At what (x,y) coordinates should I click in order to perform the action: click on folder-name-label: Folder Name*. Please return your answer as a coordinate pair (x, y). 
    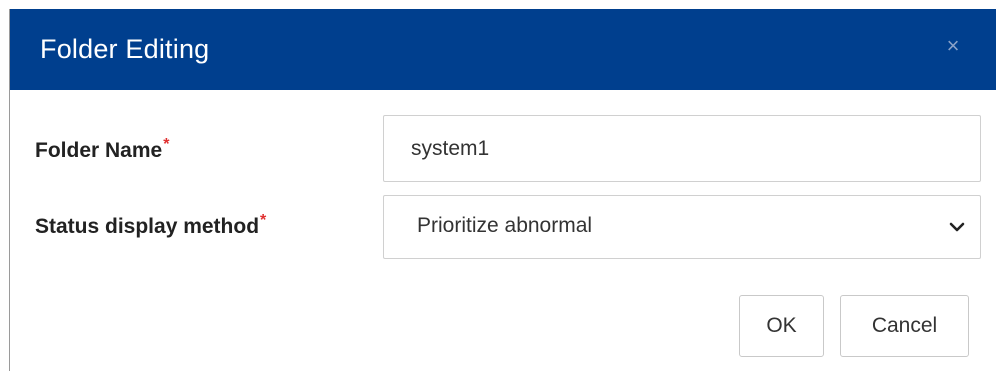
    Looking at the image, I should click on (102, 149).